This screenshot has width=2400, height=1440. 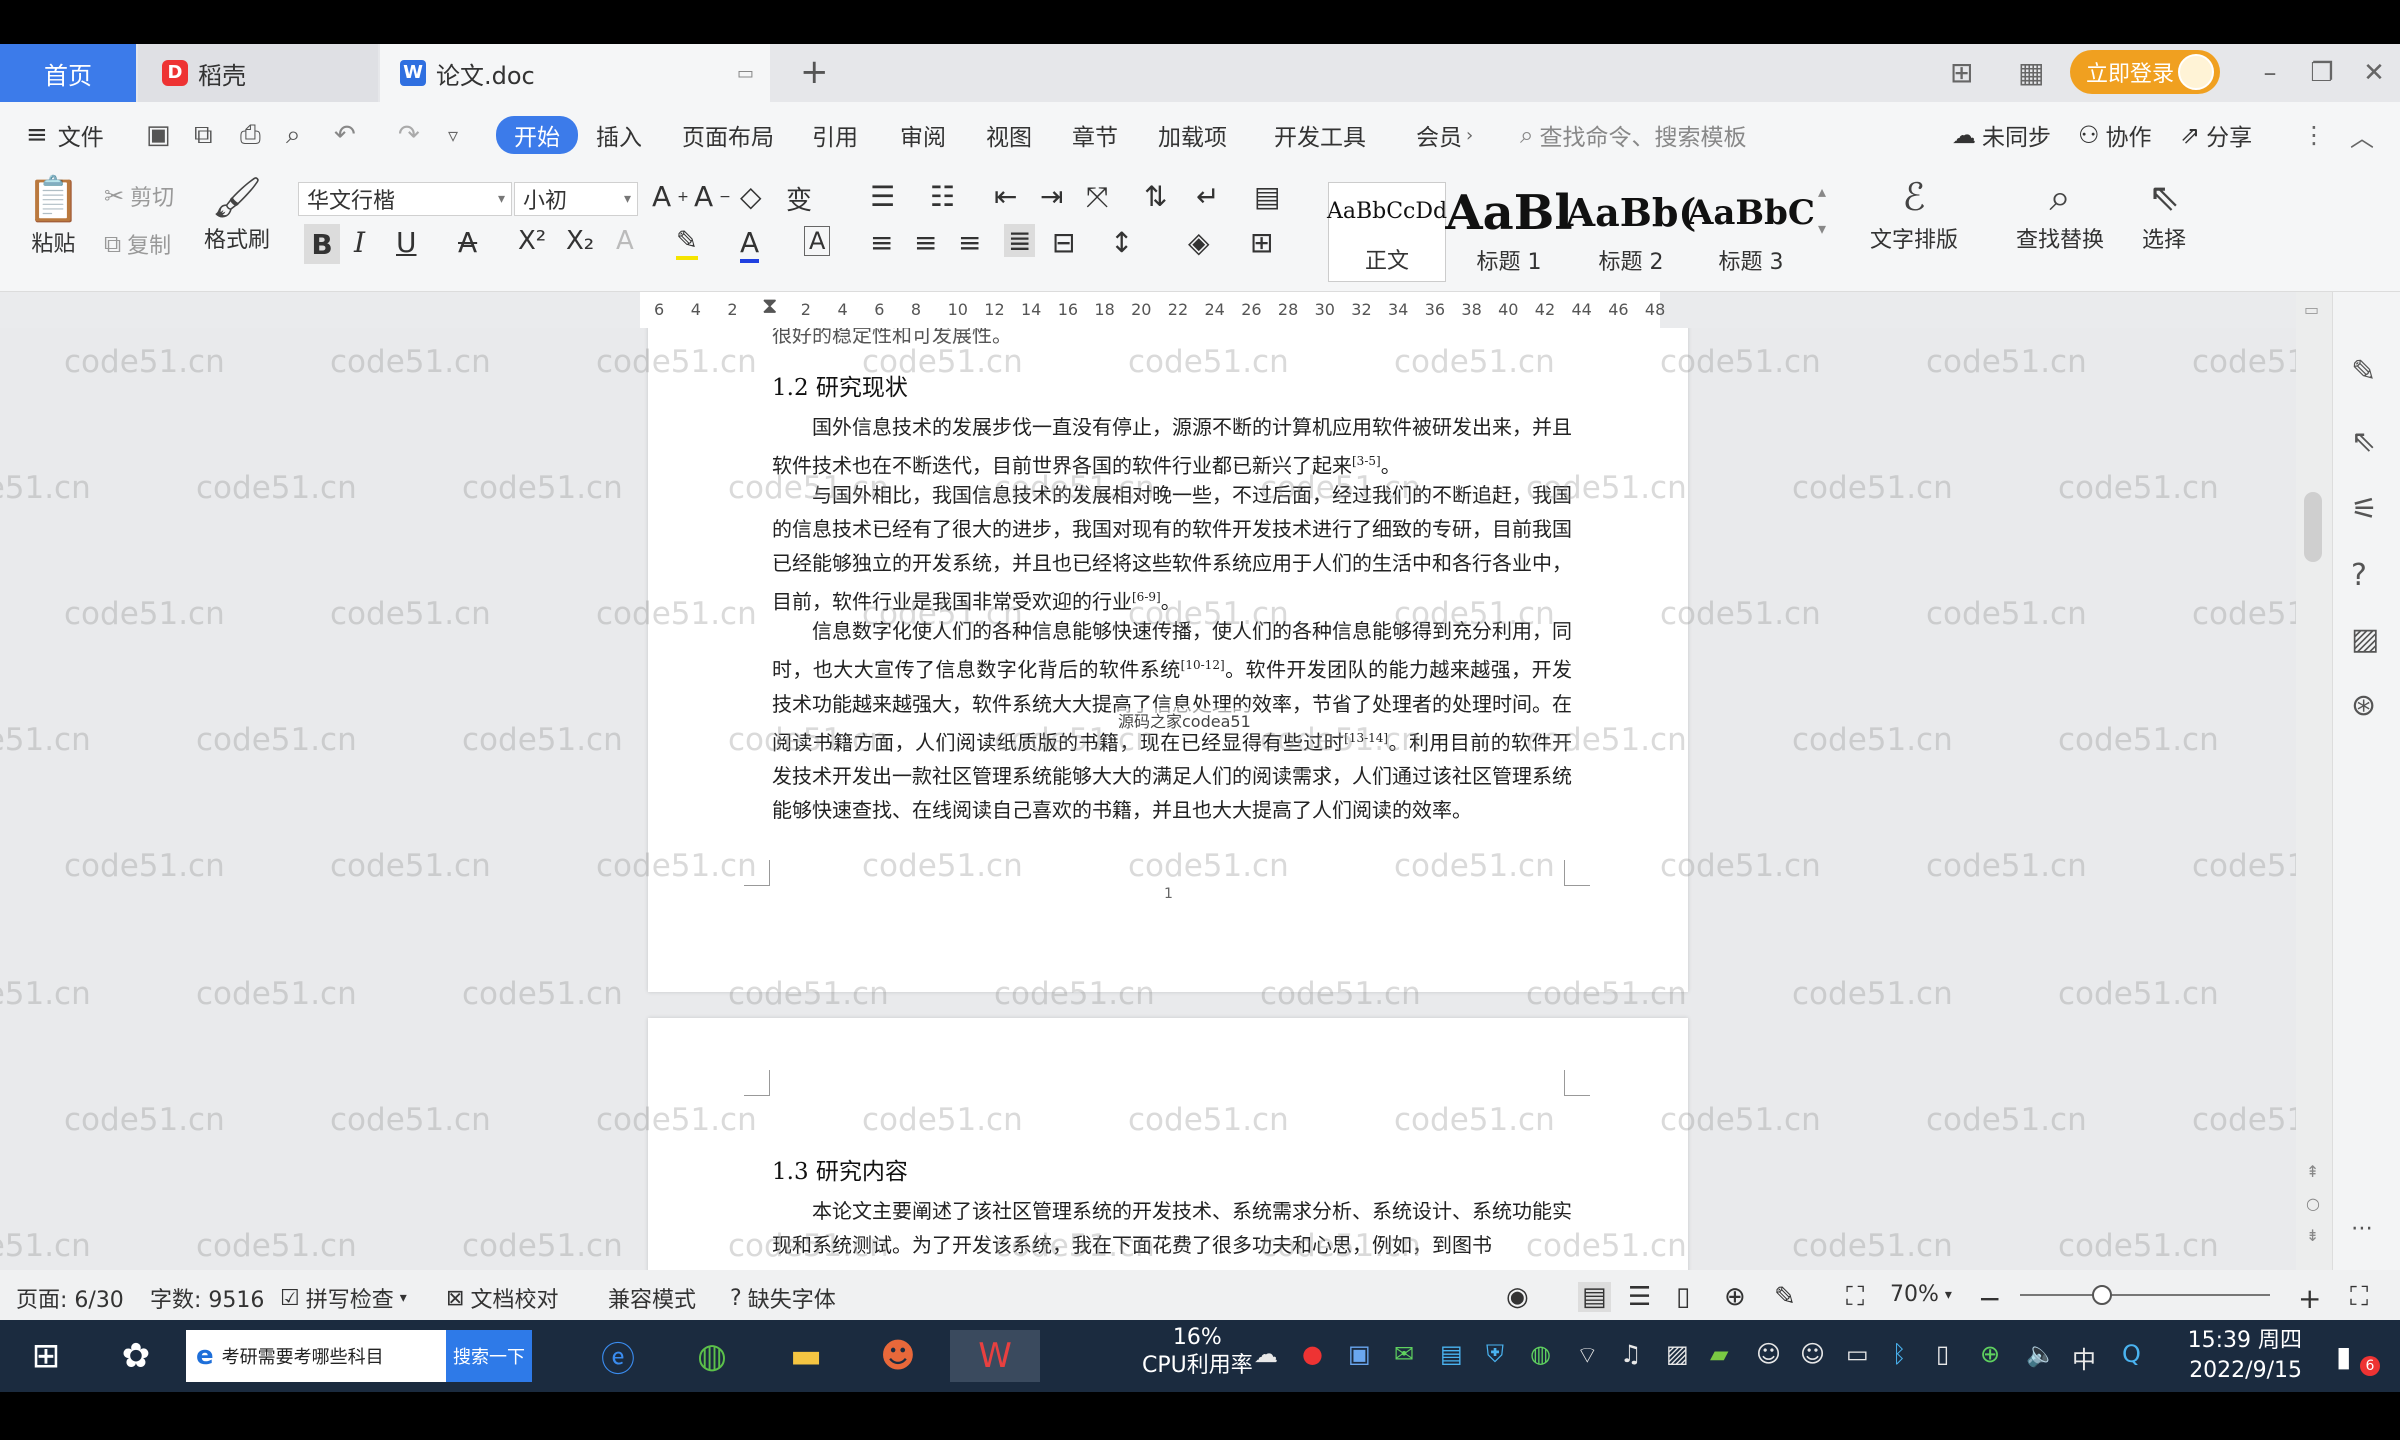 I want to click on undo-icon: ↶, so click(x=345, y=135).